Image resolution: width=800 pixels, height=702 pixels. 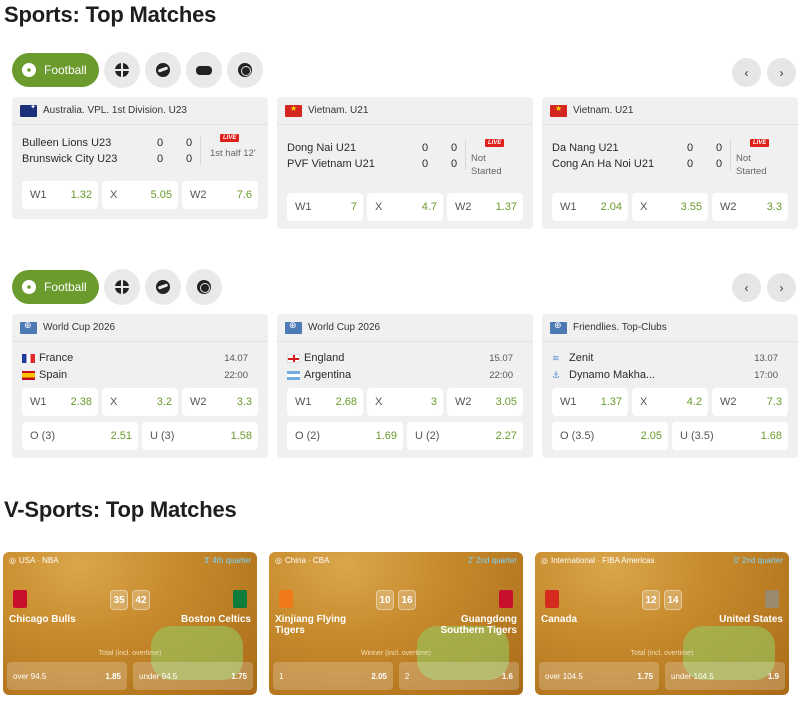 What do you see at coordinates (590, 207) in the screenshot?
I see `odds-button: W1 2.04` at bounding box center [590, 207].